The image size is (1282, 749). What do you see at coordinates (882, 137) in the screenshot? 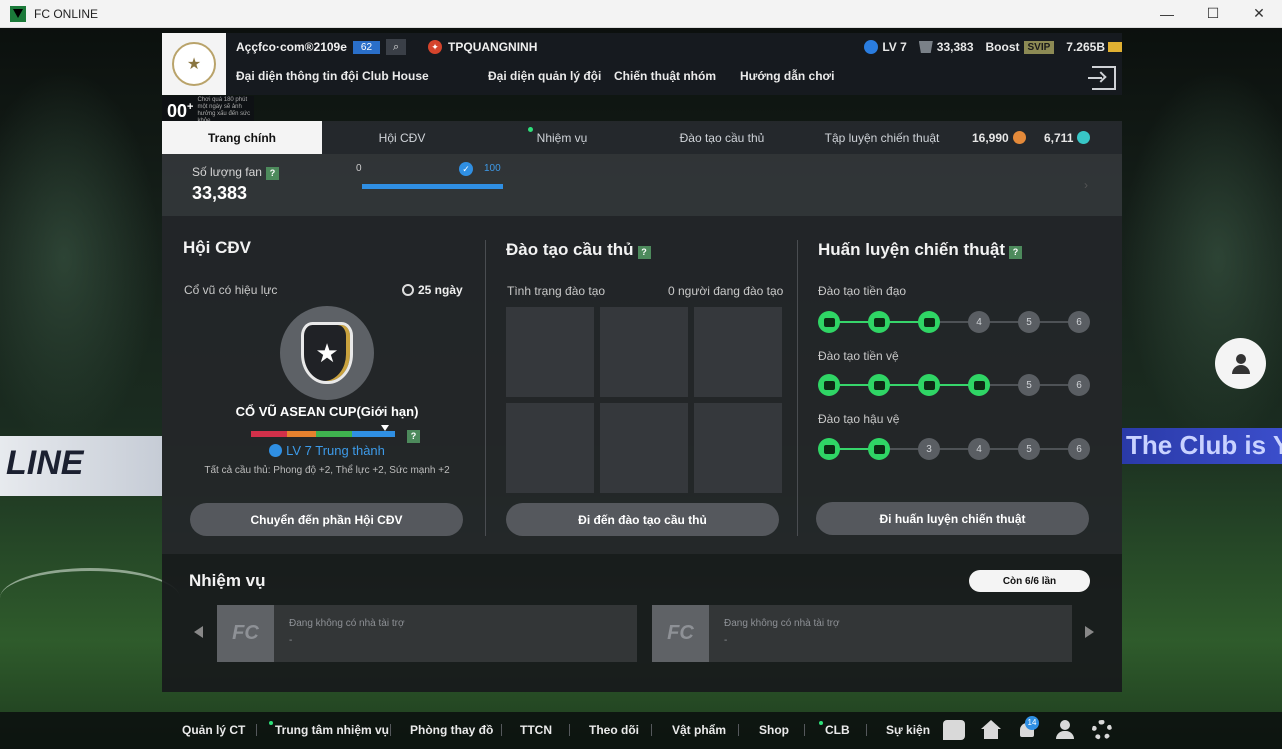
I see `tab-tactical-training: Tập luyện chiến thuật` at bounding box center [882, 137].